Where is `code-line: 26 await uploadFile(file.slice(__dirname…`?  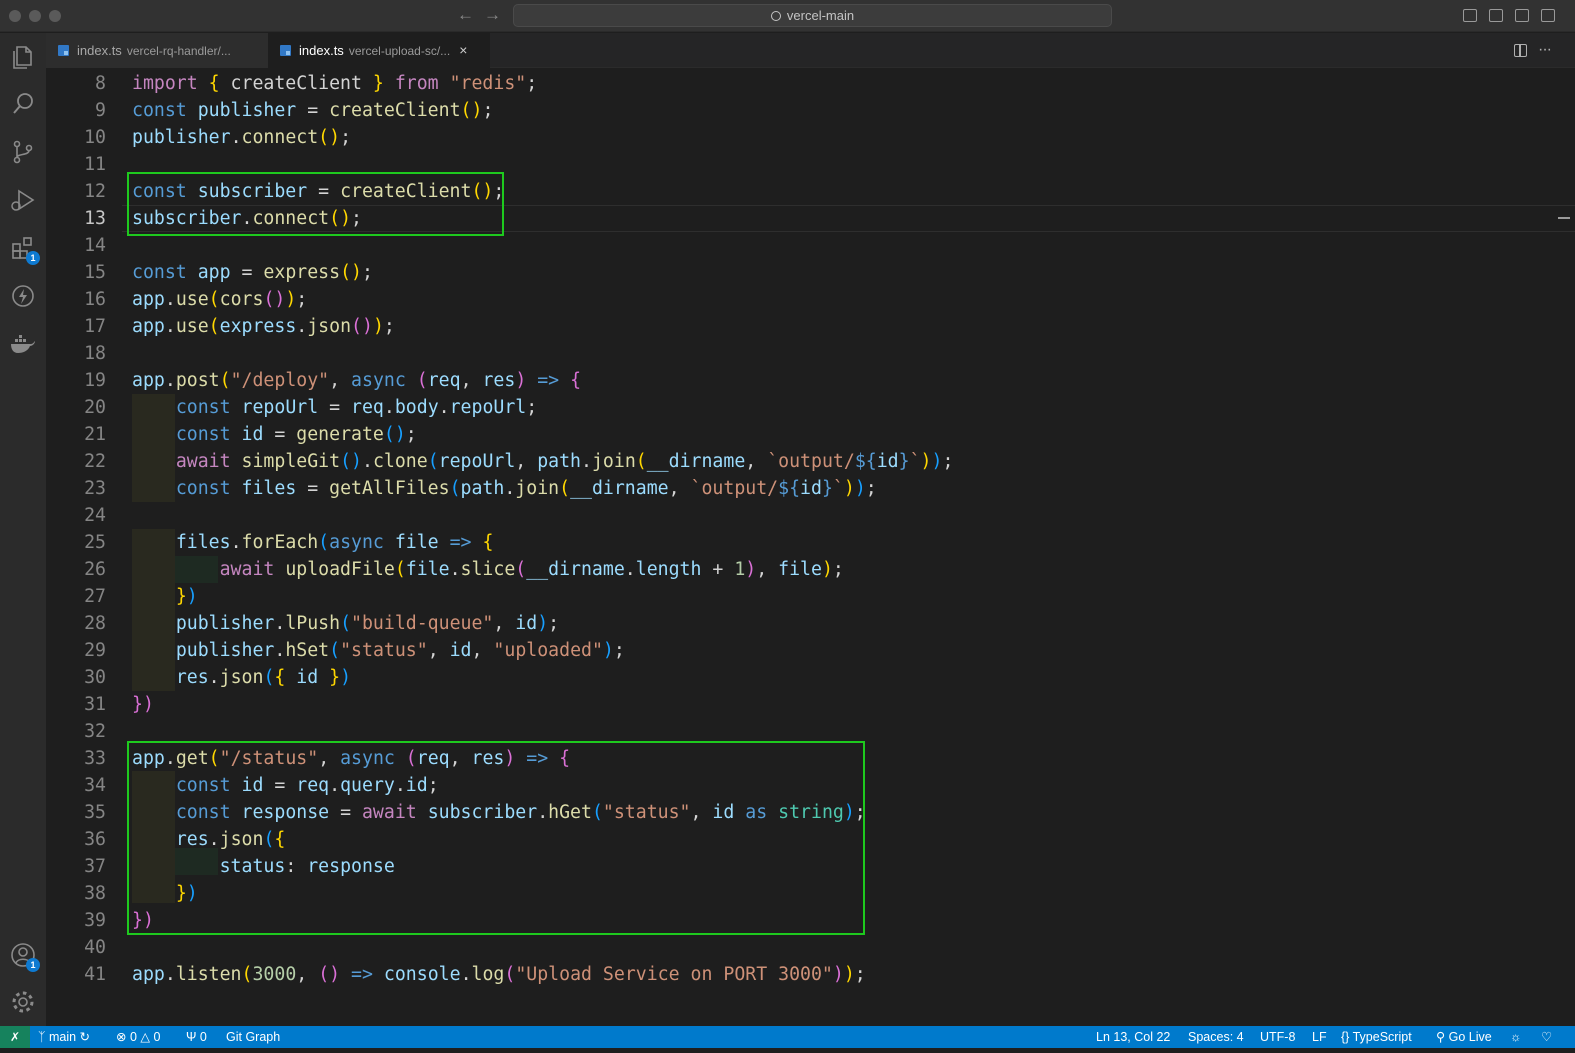
code-line: 26 await uploadFile(file.slice(__dirname… is located at coordinates (796, 569).